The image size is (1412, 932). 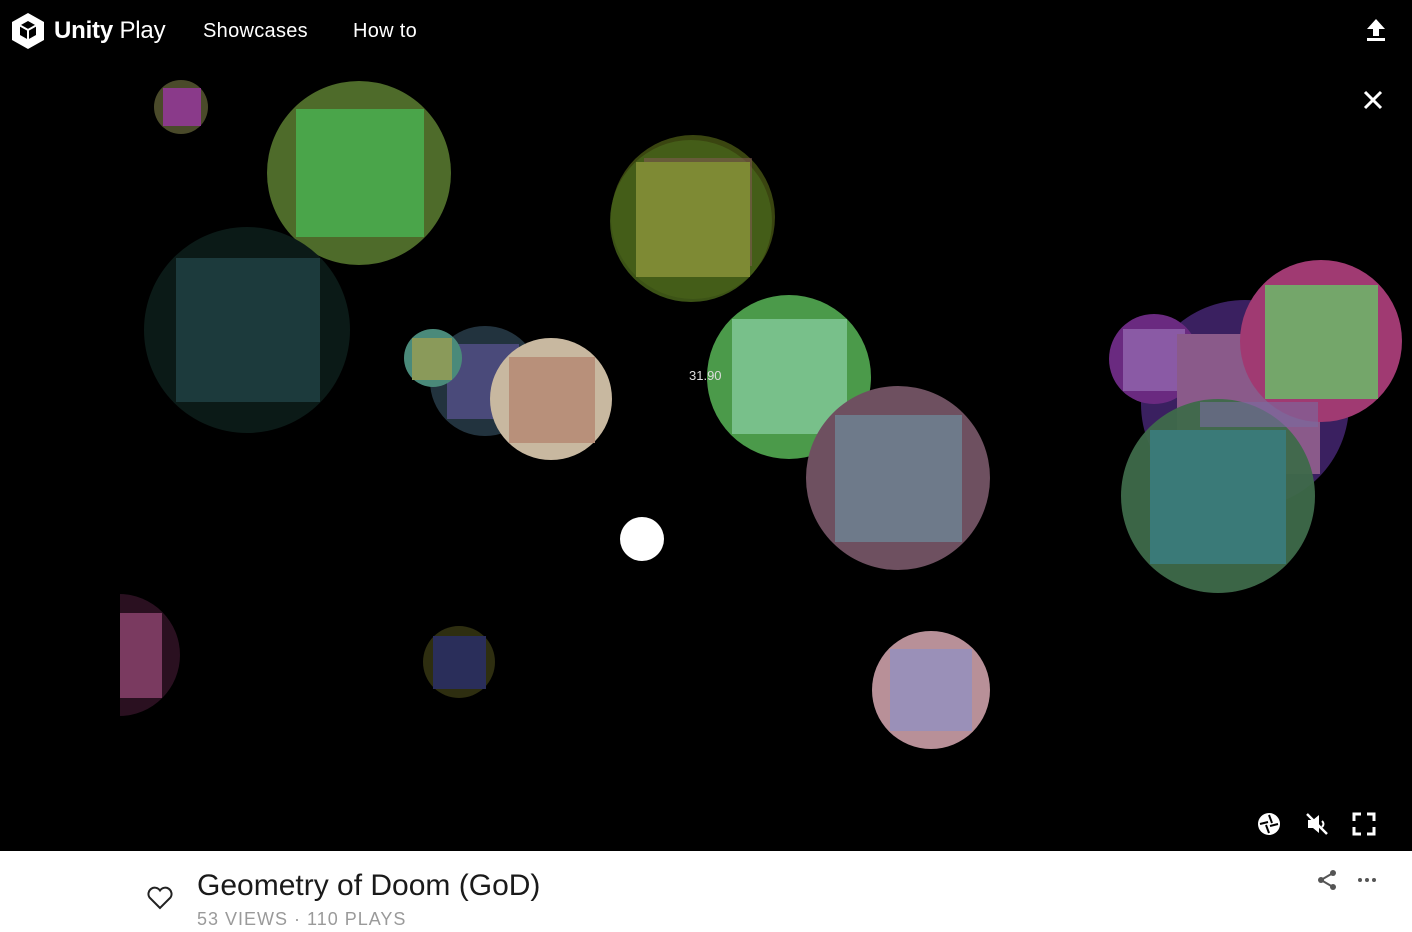 What do you see at coordinates (302, 919) in the screenshot?
I see `game-stats: 53 VIEWS · 110 PLAYS` at bounding box center [302, 919].